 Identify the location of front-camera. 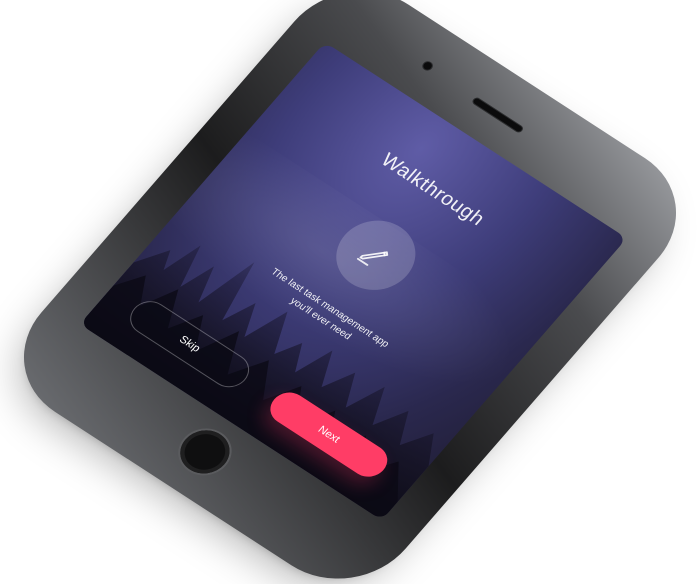
(427, 66).